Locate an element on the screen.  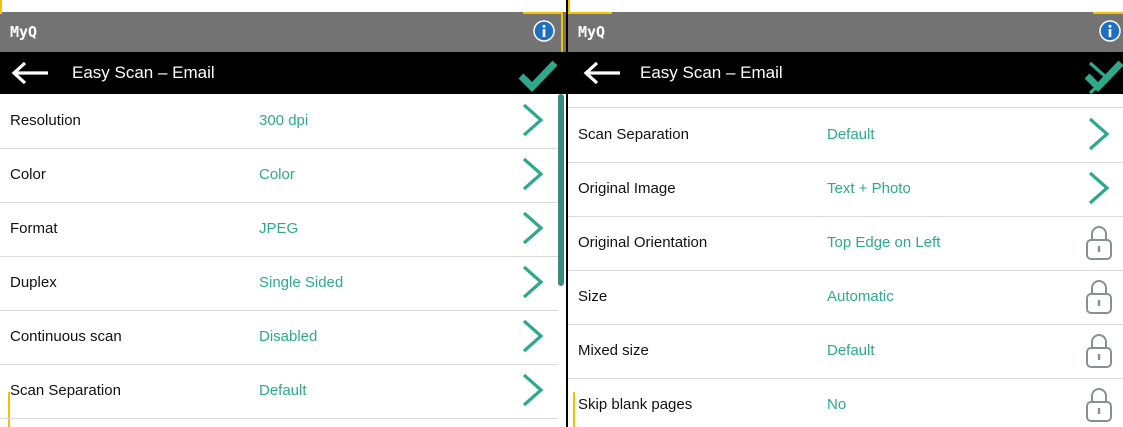
setting-row-partial is located at coordinates (845, 81).